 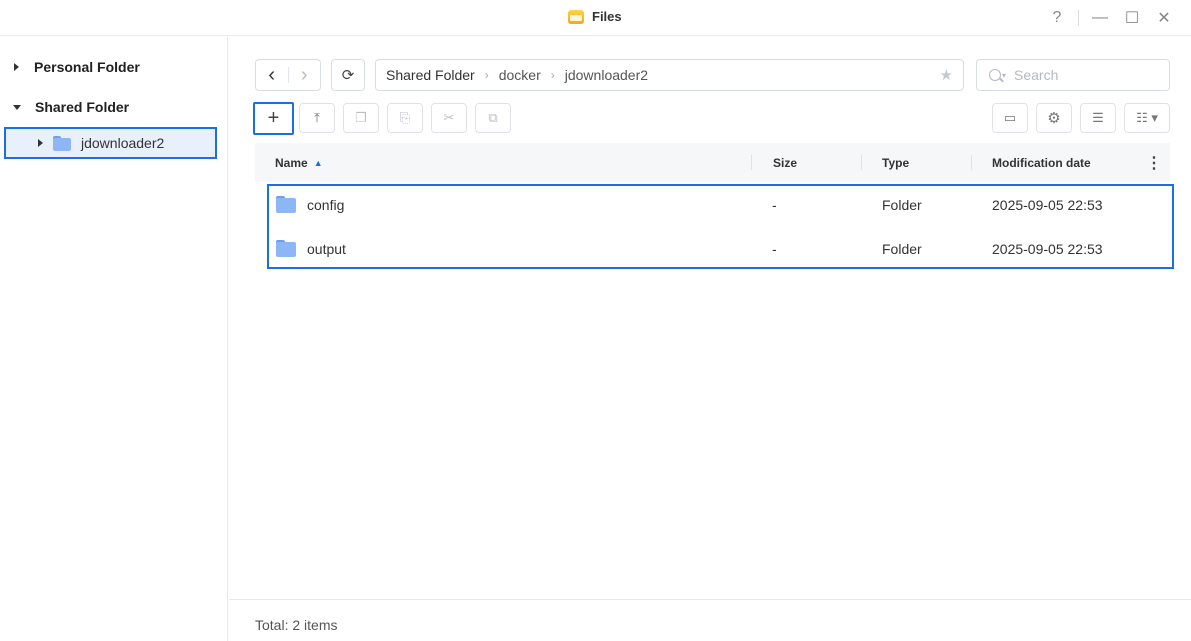 What do you see at coordinates (1004, 75) in the screenshot?
I see `caret-down-icon: ▾` at bounding box center [1004, 75].